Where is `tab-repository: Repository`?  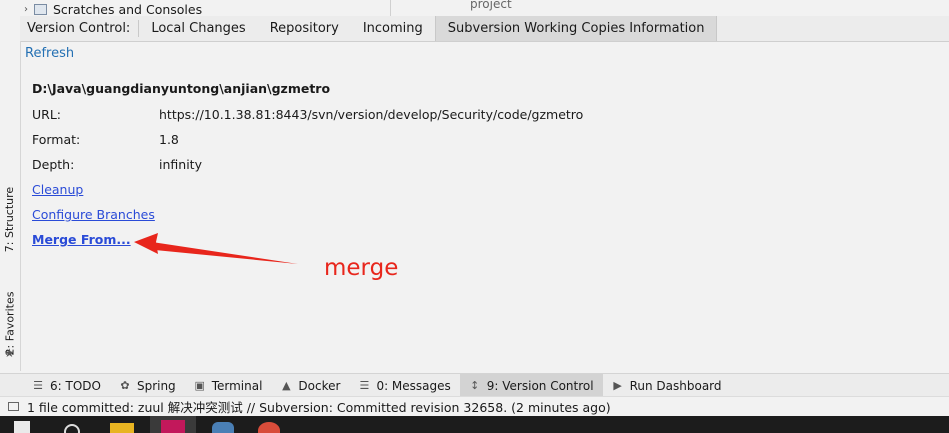
tab-repository: Repository is located at coordinates (304, 28).